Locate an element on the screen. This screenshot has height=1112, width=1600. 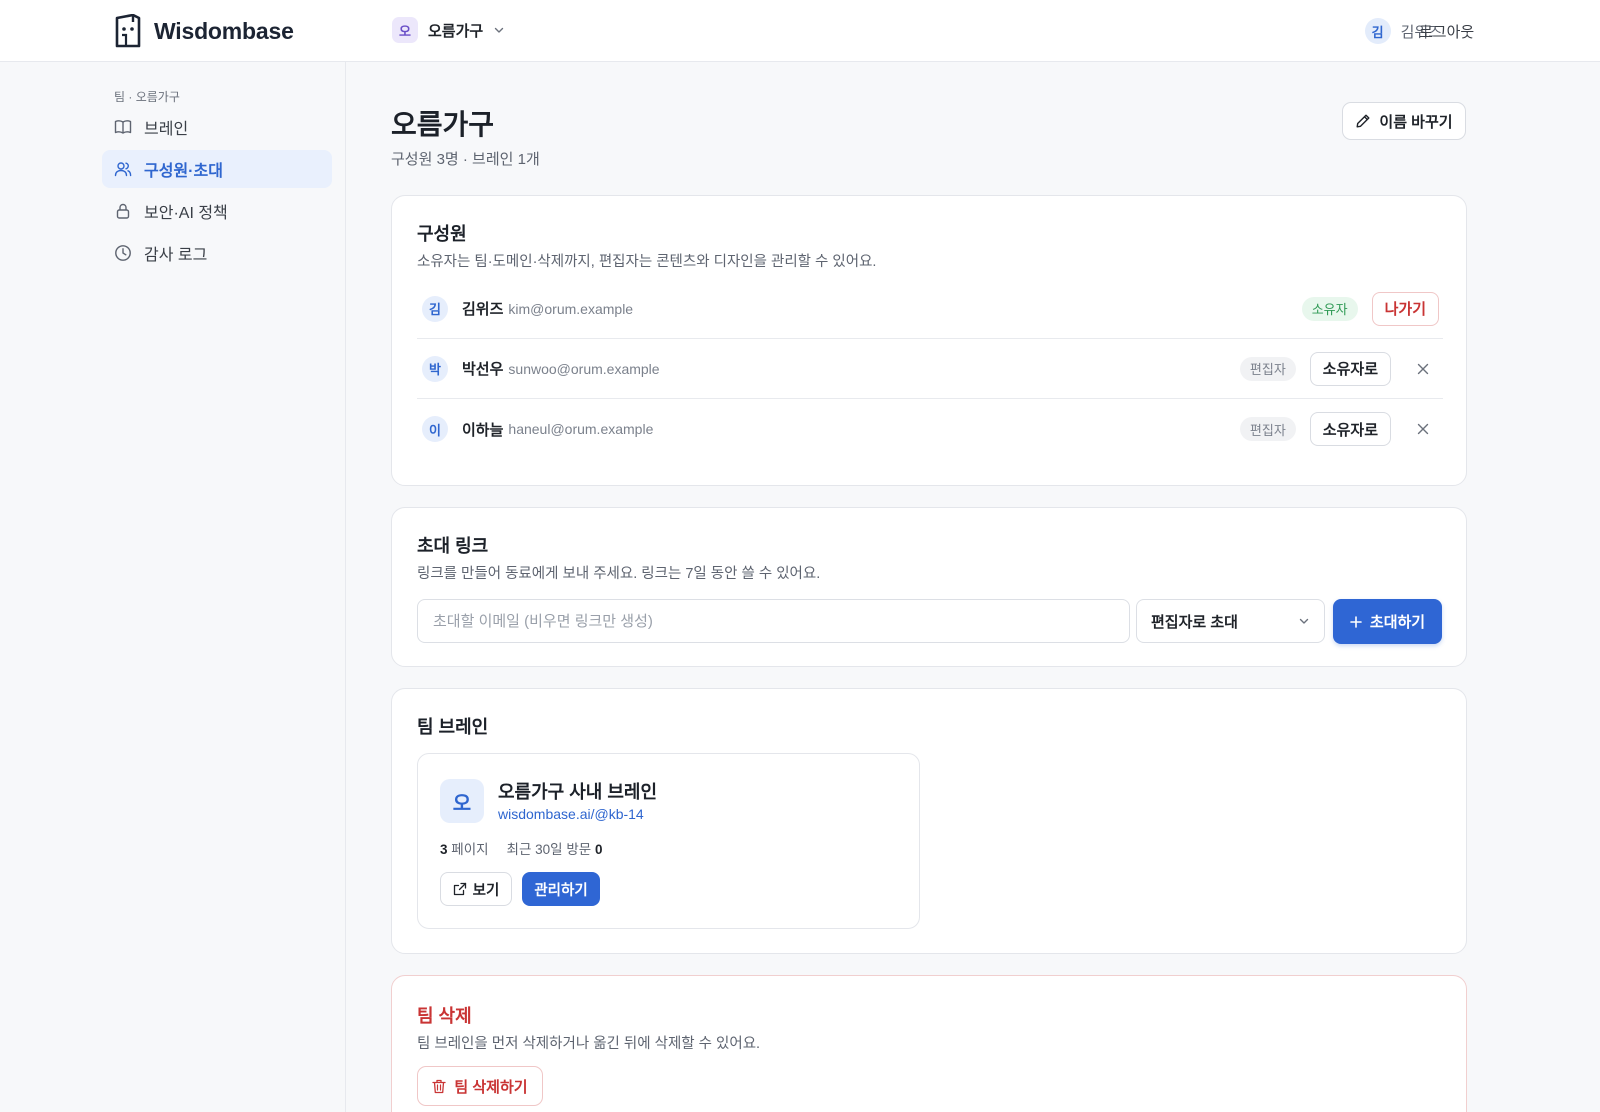
sidebar-item-security: 보안·AI 정책 is located at coordinates (217, 211).